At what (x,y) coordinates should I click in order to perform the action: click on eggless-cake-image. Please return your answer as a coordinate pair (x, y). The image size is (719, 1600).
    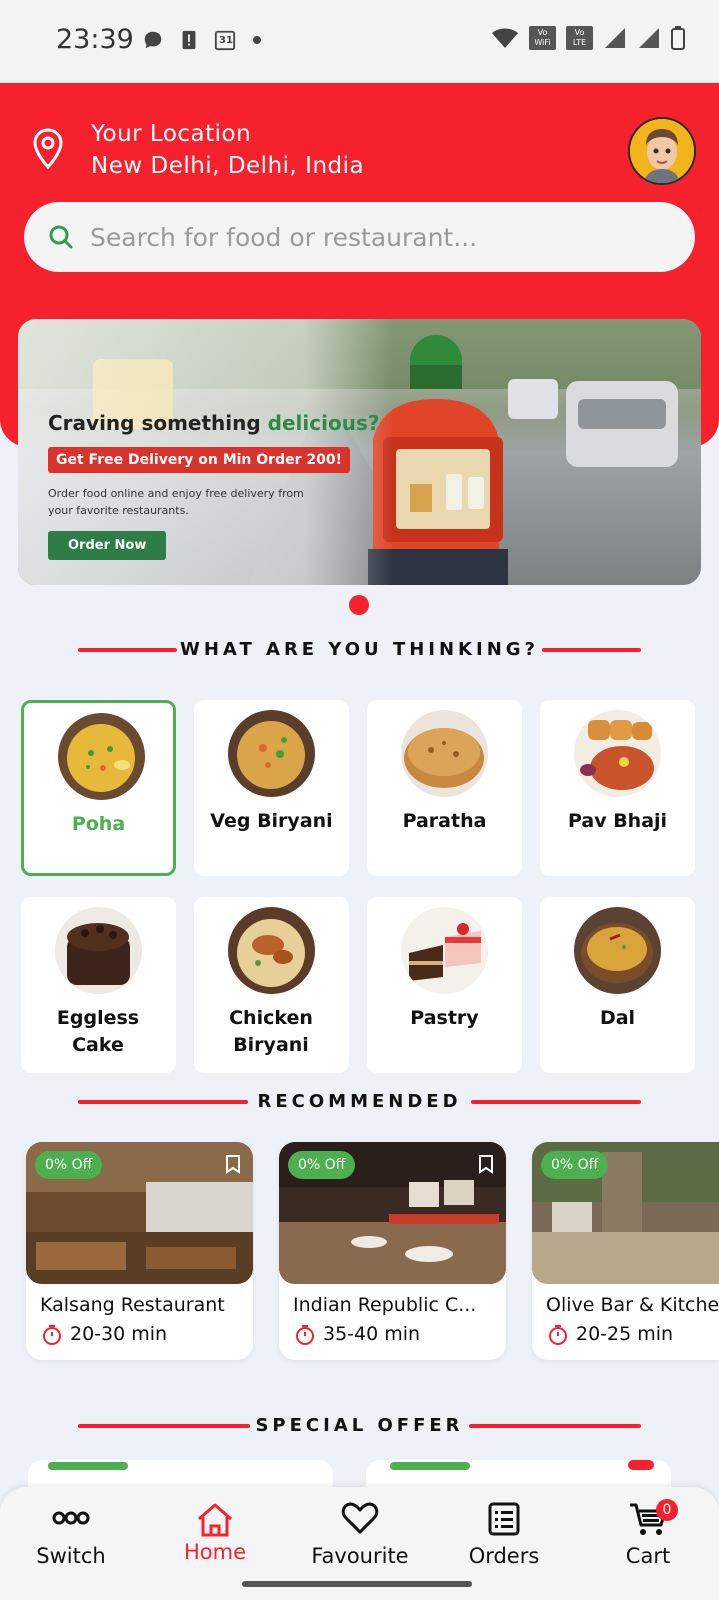
    Looking at the image, I should click on (98, 950).